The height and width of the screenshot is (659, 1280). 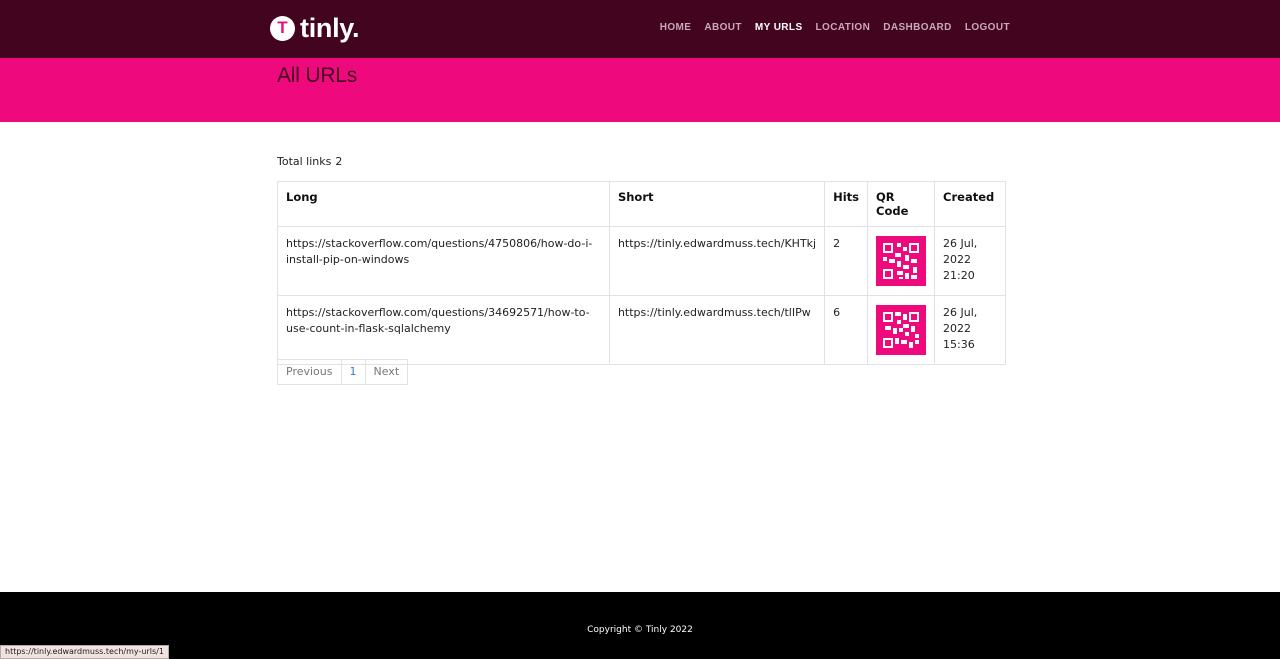 I want to click on footer: Copyright © Tinly 2022, so click(x=640, y=625).